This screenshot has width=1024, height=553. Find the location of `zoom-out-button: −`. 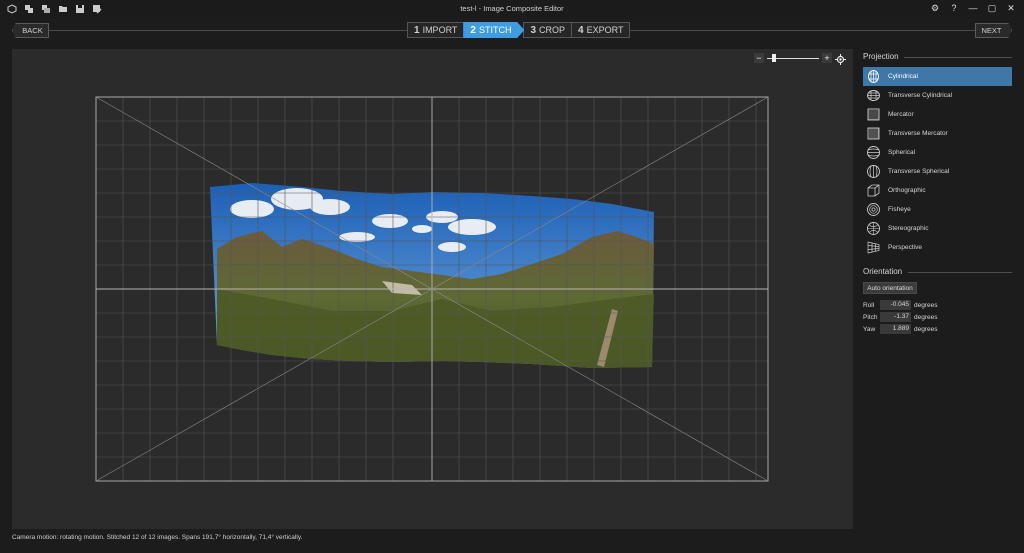

zoom-out-button: − is located at coordinates (759, 57).